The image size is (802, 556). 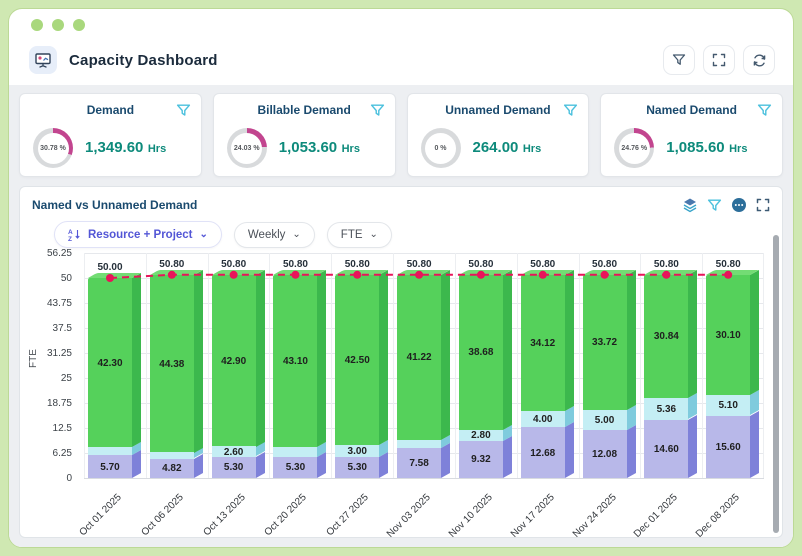 I want to click on metric-dropdown: FTE ⌄, so click(x=359, y=234).